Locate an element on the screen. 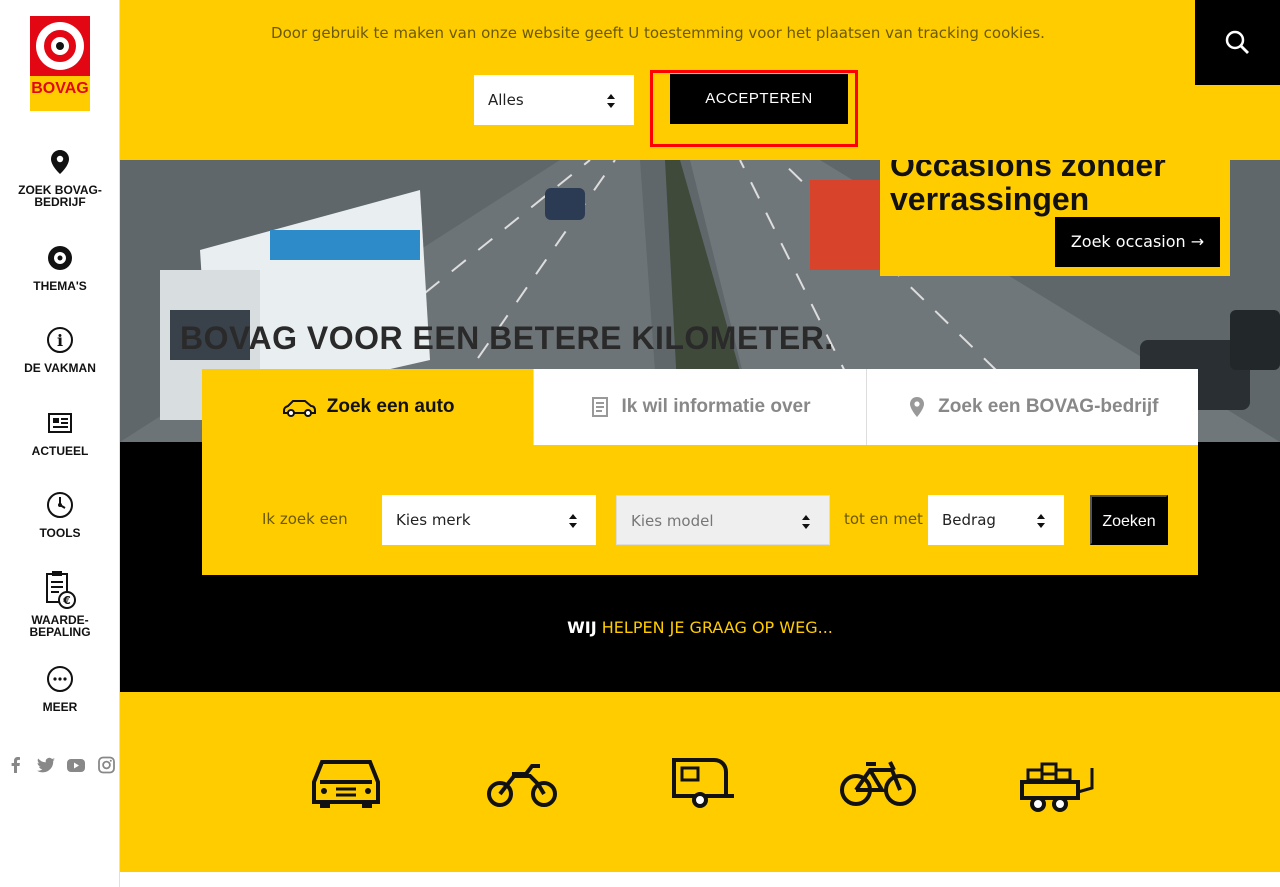 This screenshot has height=887, width=1280. page-bottom-strip is located at coordinates (700, 879).